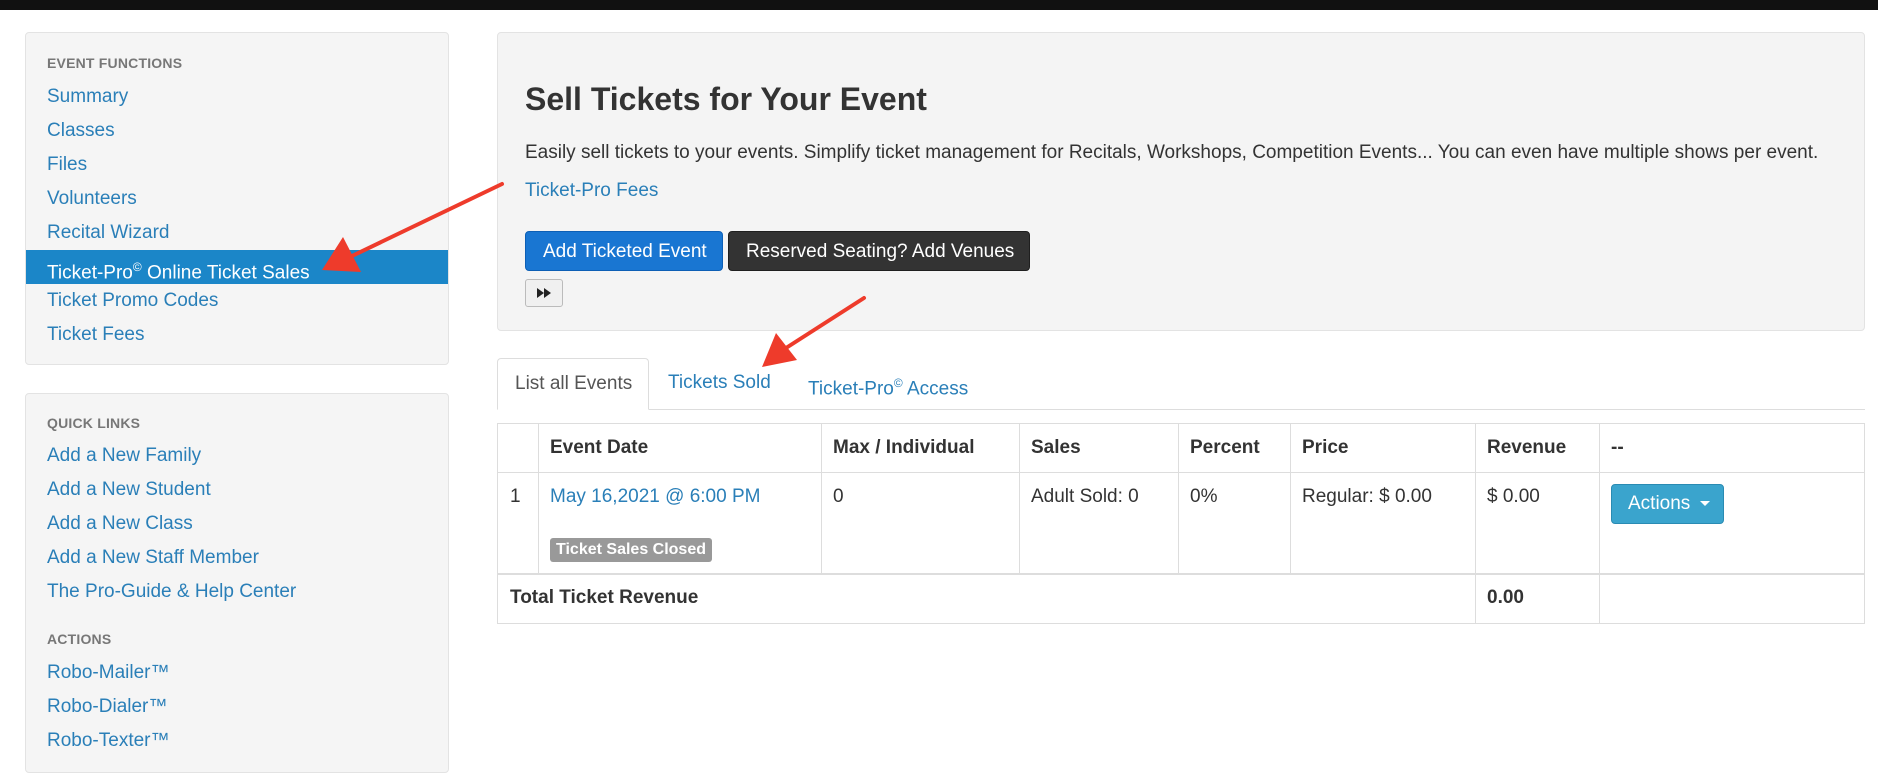  What do you see at coordinates (1056, 447) in the screenshot?
I see `header-sales: Sales` at bounding box center [1056, 447].